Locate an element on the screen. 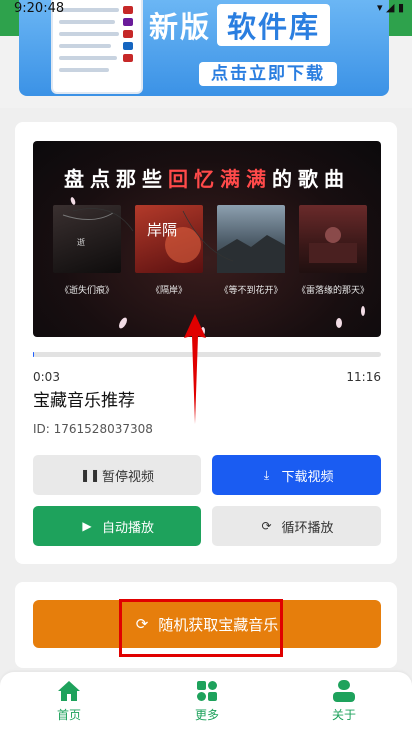 The width and height of the screenshot is (412, 735). autoplay-label: 自动播放 is located at coordinates (127, 528).